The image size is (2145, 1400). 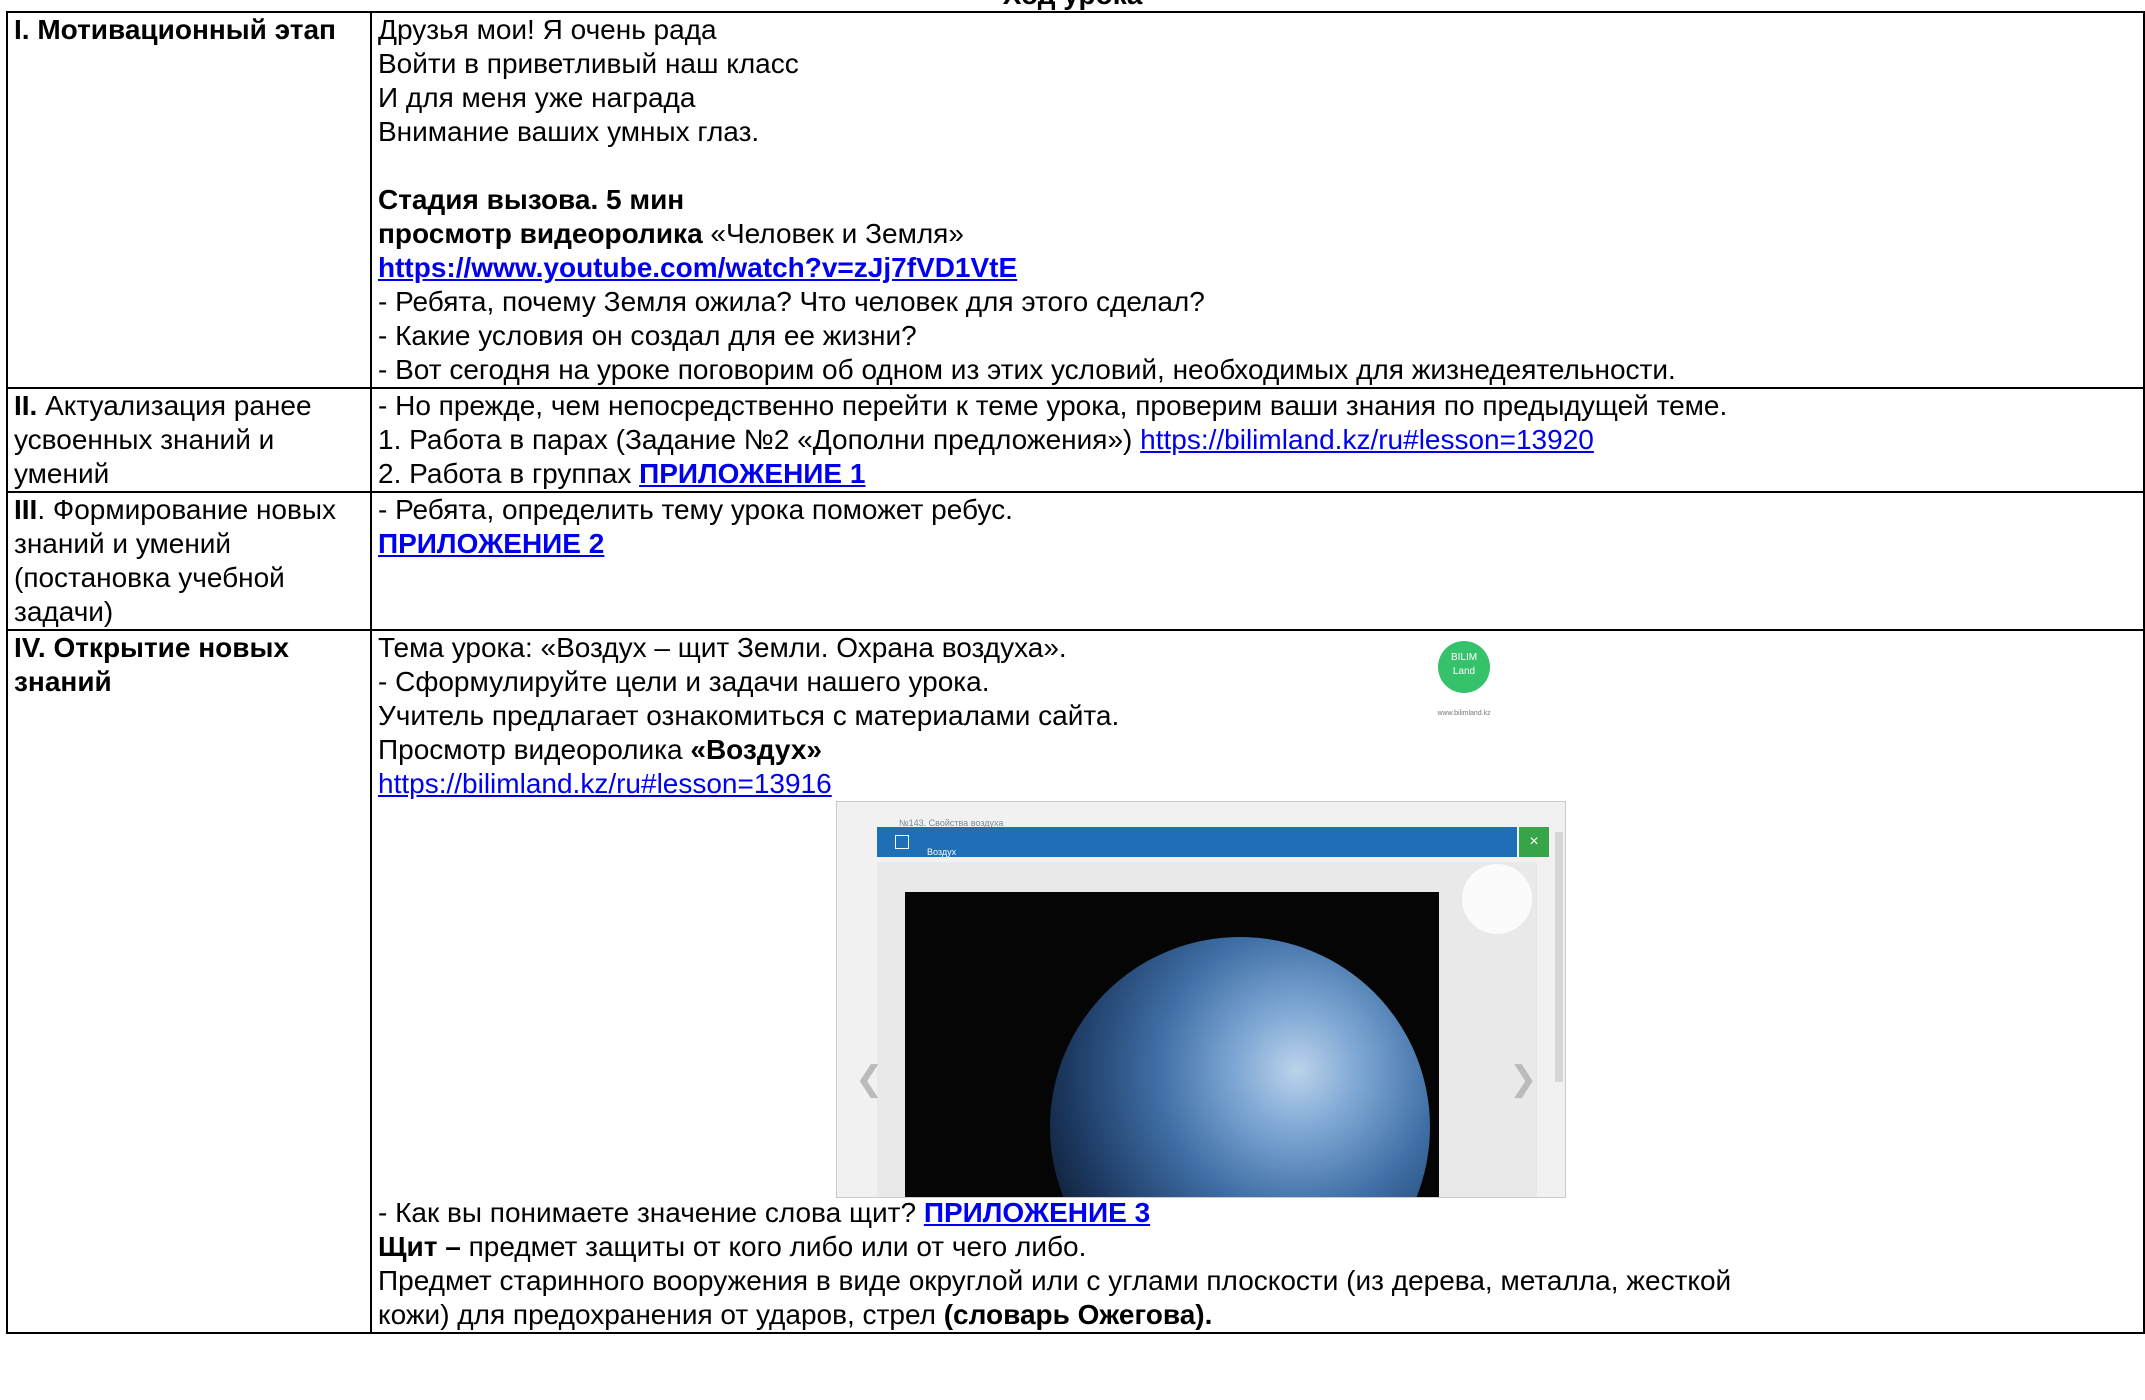 I want to click on definition-term: Щит –, so click(x=419, y=1246).